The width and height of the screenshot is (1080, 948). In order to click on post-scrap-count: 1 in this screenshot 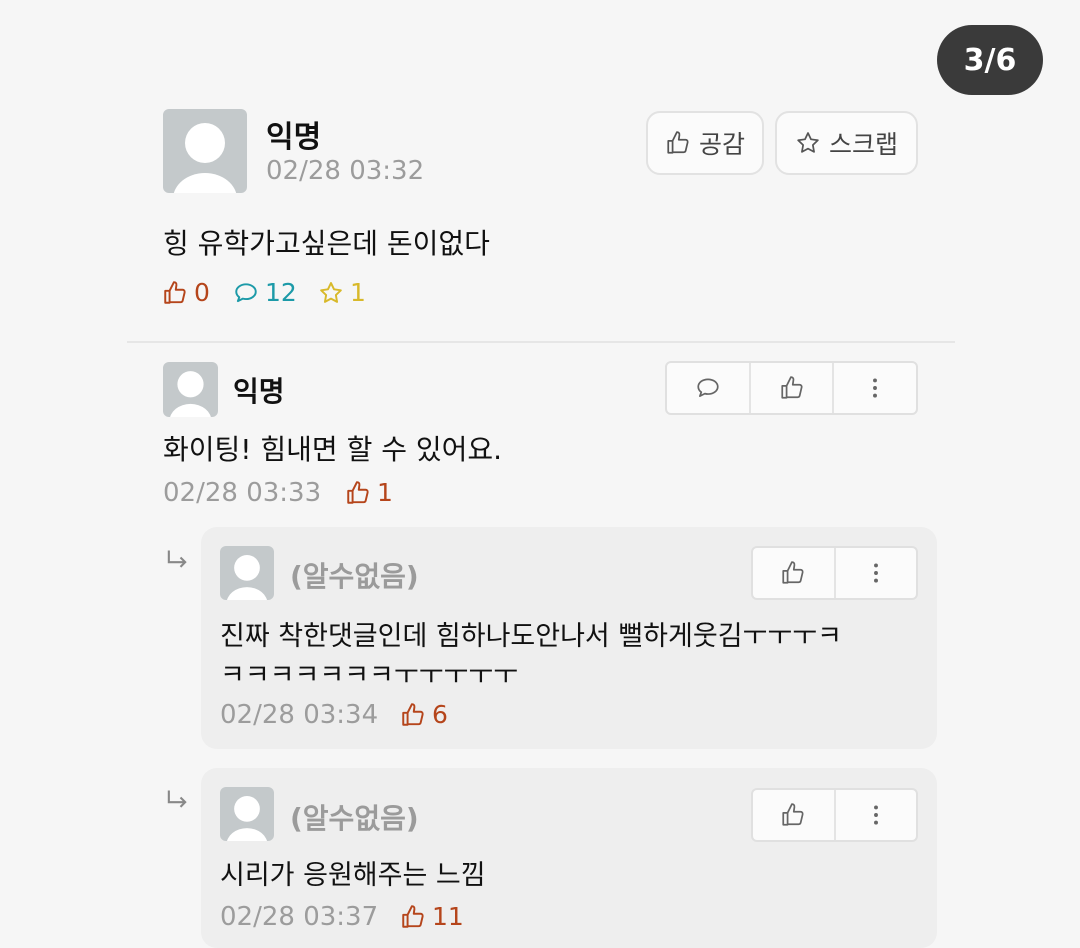, I will do `click(342, 292)`.